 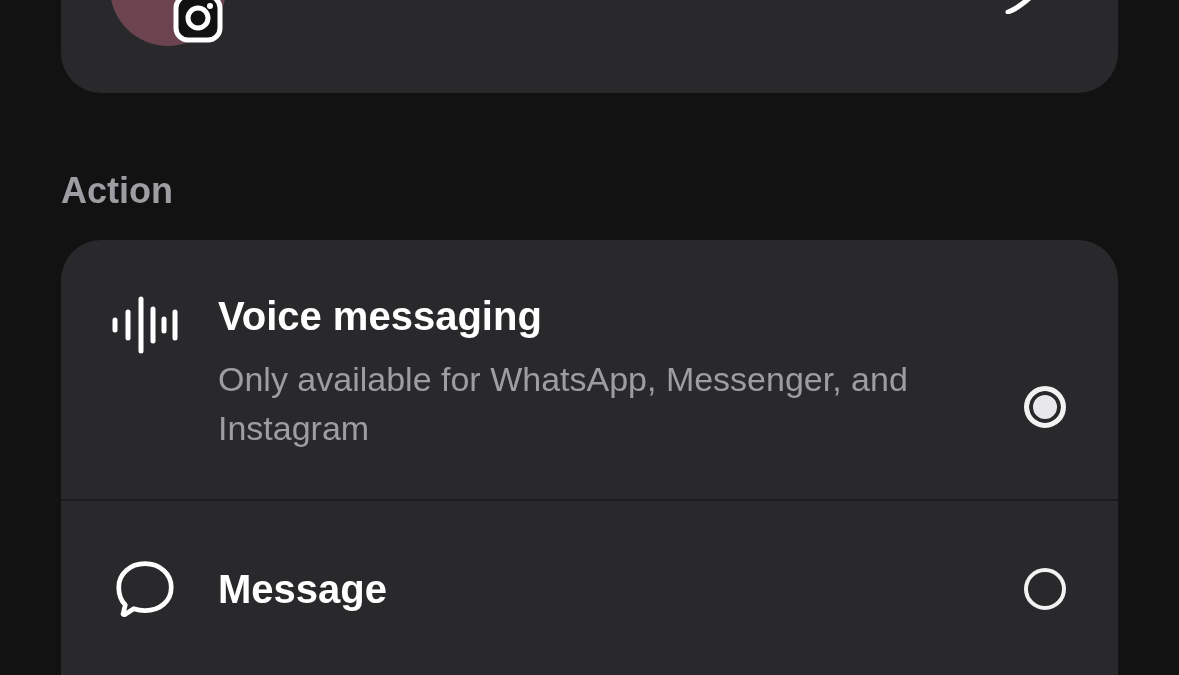 What do you see at coordinates (145, 325) in the screenshot?
I see `sound-wave-icon` at bounding box center [145, 325].